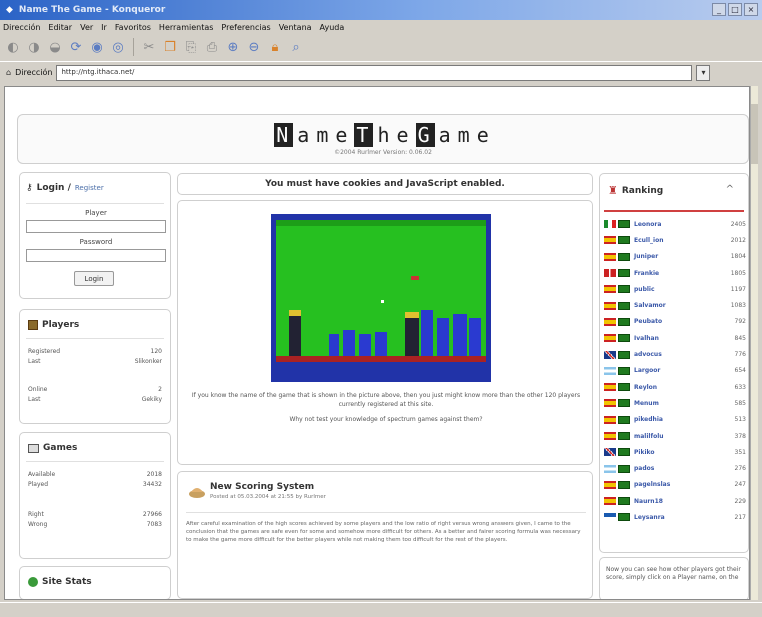 The width and height of the screenshot is (762, 617). What do you see at coordinates (95, 514) in the screenshot?
I see `stat-row: Right 27966` at bounding box center [95, 514].